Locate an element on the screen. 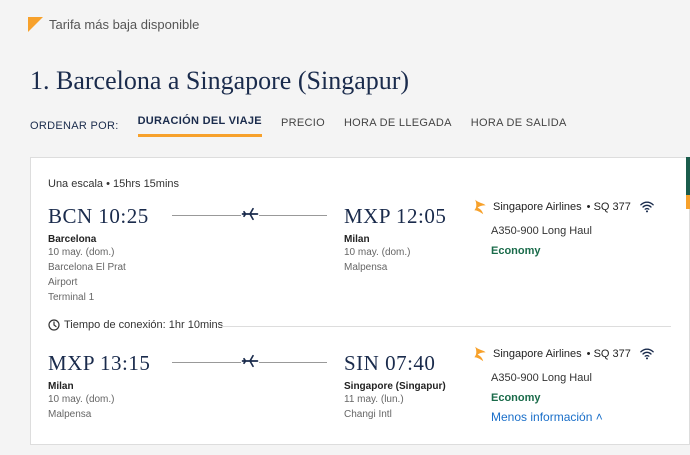  clock-icon is located at coordinates (54, 325).